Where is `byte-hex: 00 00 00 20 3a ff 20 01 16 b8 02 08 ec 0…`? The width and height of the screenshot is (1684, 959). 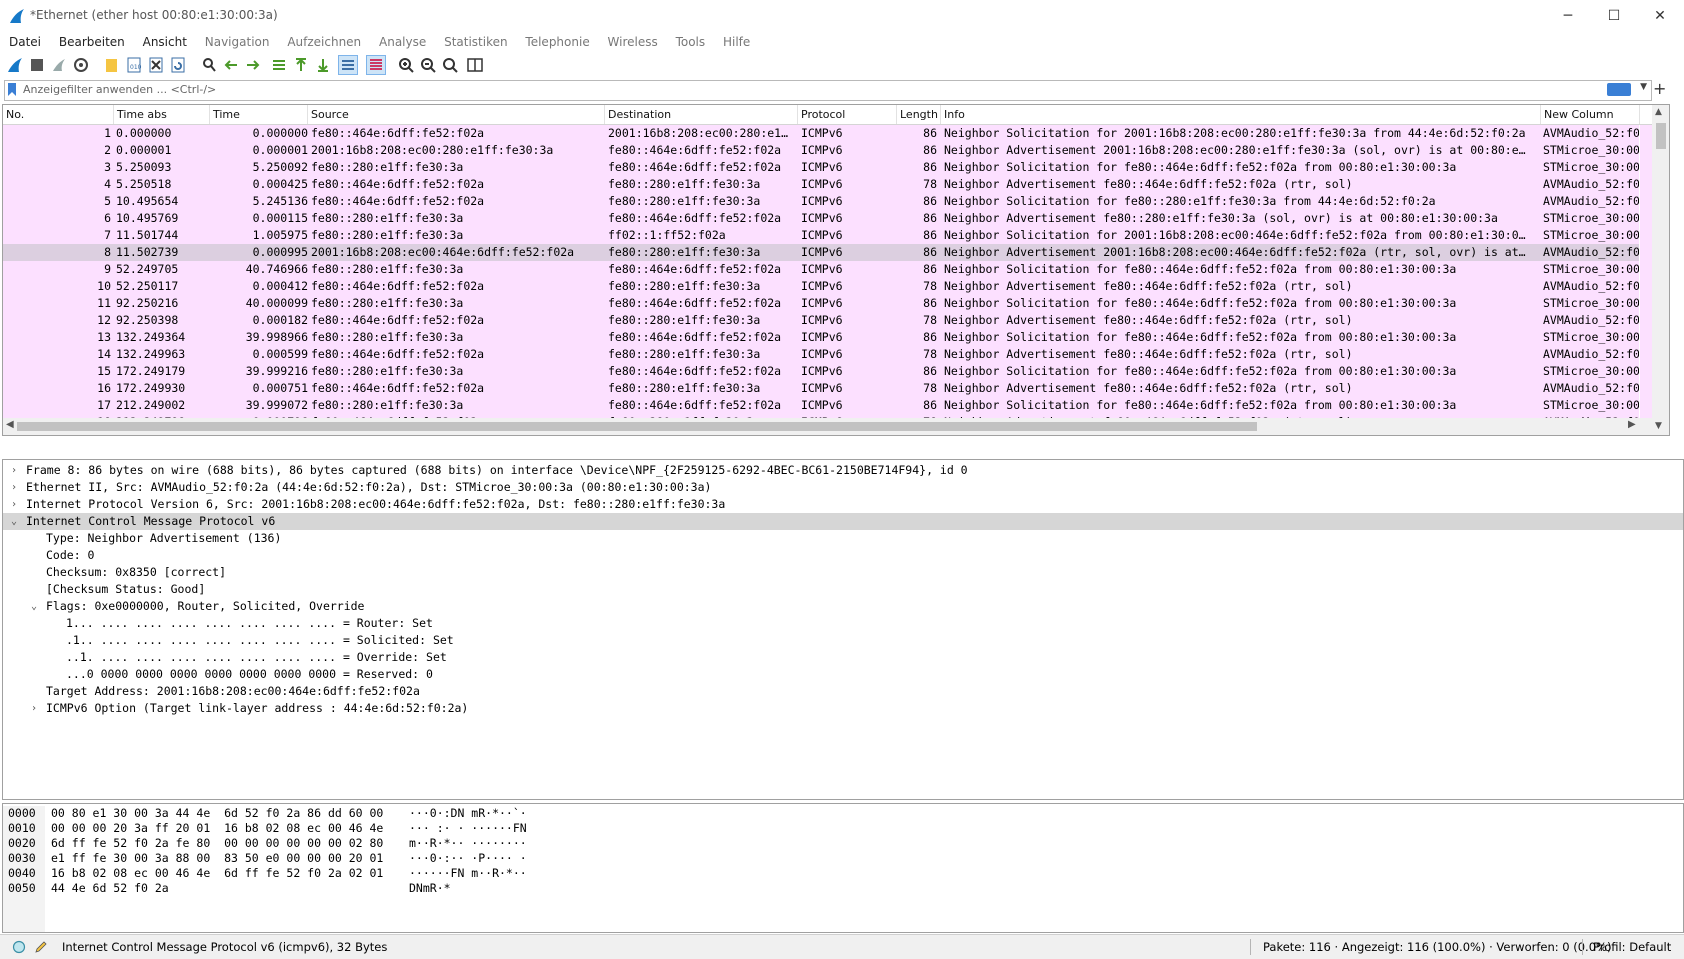
byte-hex: 00 00 00 20 3a ff 20 01 16 b8 02 08 ec 0… is located at coordinates (217, 828).